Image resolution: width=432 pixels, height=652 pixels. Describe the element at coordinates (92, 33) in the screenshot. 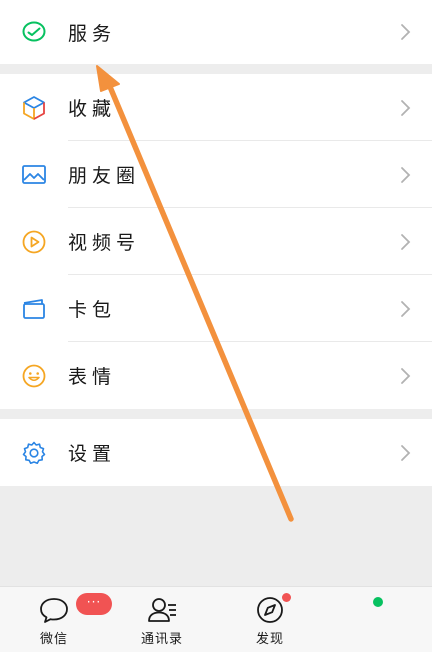

I see `menu-item-label: 服务` at that location.